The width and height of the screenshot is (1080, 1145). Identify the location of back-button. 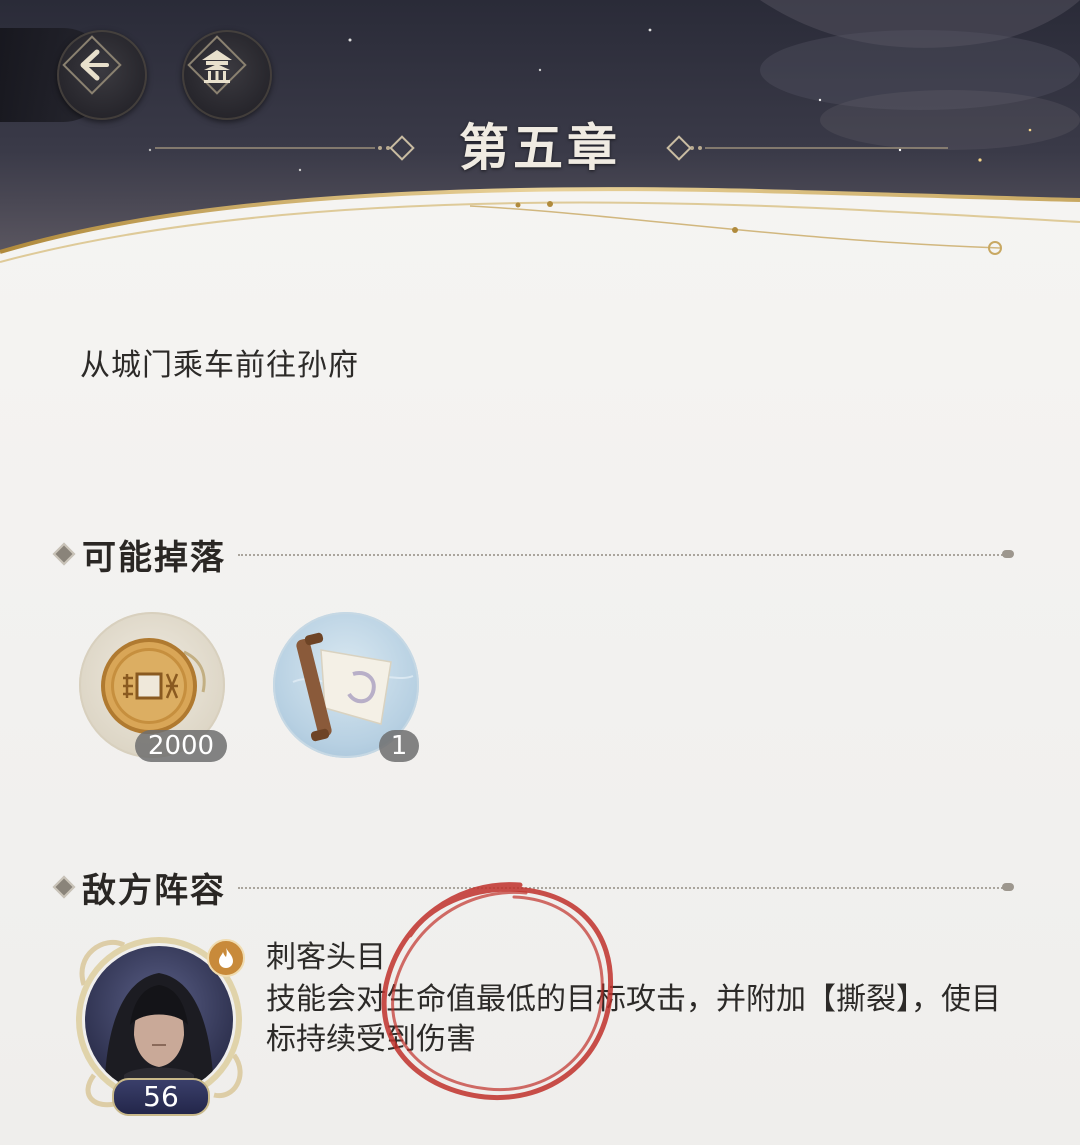
(102, 75).